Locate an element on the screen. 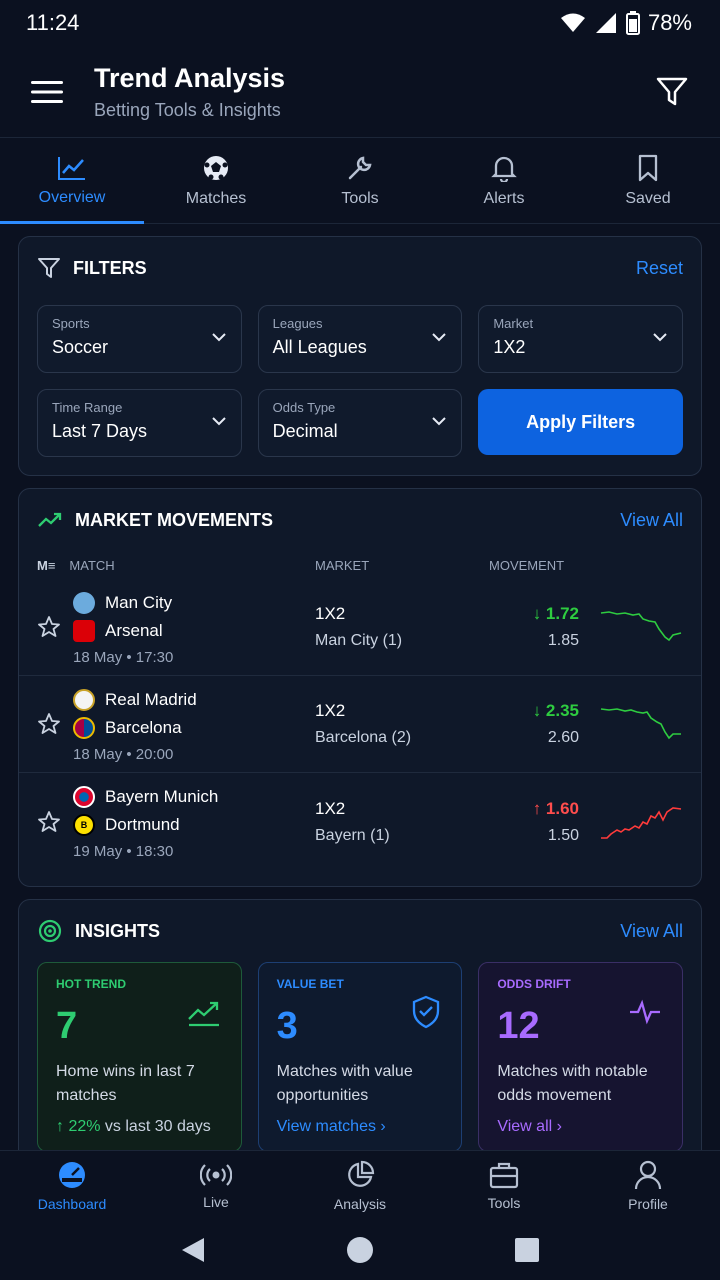 Image resolution: width=720 pixels, height=1280 pixels. filters-title: FILTERS is located at coordinates (92, 268).